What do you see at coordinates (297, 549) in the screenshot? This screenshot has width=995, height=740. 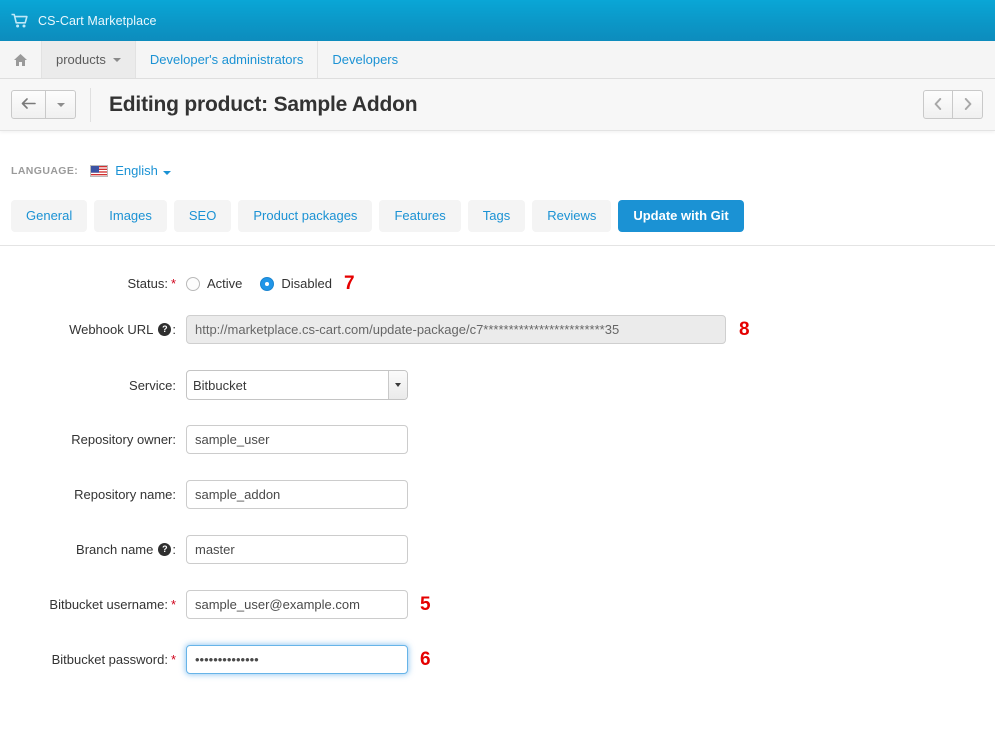 I see `branch-name-input` at bounding box center [297, 549].